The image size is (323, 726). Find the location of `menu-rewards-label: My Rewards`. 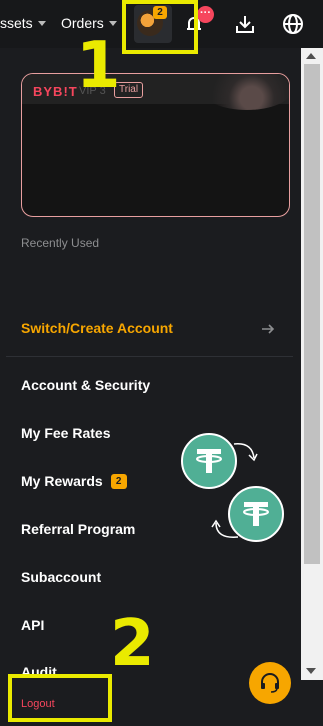

menu-rewards-label: My Rewards is located at coordinates (62, 481).